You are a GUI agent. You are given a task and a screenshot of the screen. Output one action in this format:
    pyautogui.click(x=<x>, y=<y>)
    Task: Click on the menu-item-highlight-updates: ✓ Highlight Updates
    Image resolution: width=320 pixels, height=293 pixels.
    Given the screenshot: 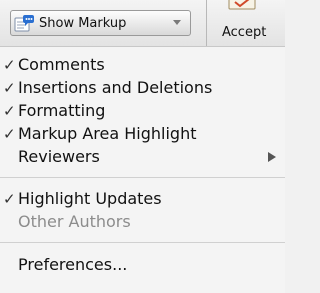 What is the action you would take?
    pyautogui.click(x=142, y=200)
    